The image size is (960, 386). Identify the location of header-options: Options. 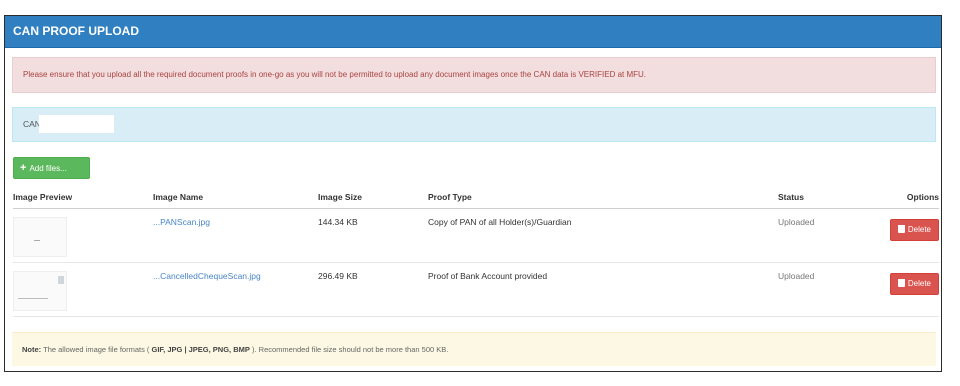
(904, 197).